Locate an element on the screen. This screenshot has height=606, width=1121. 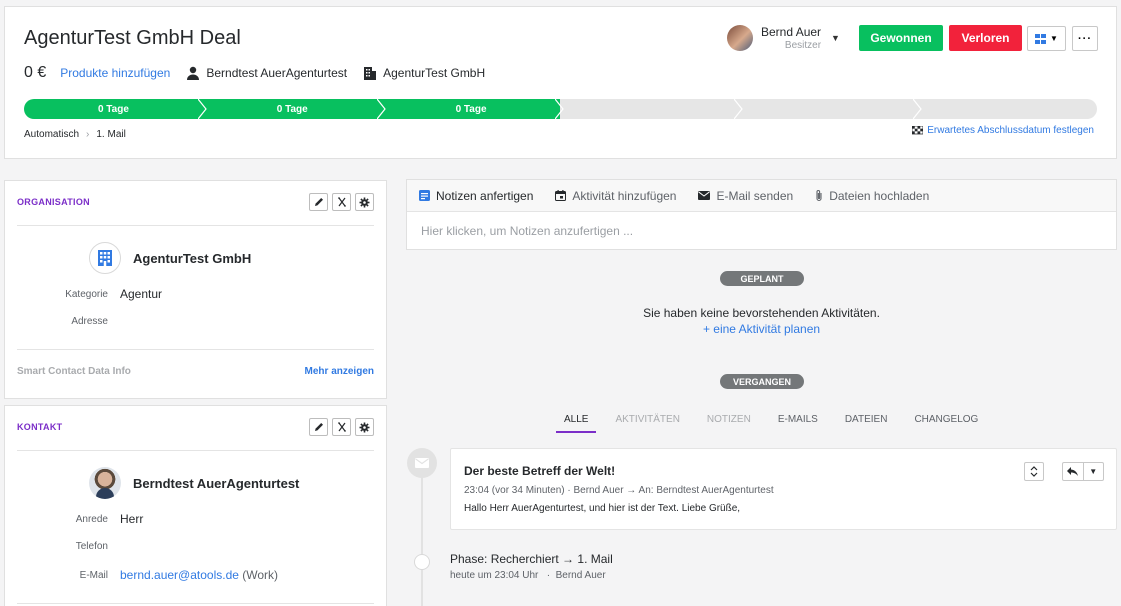
organisation-name: AgenturTest GmbH is located at coordinates (192, 258).